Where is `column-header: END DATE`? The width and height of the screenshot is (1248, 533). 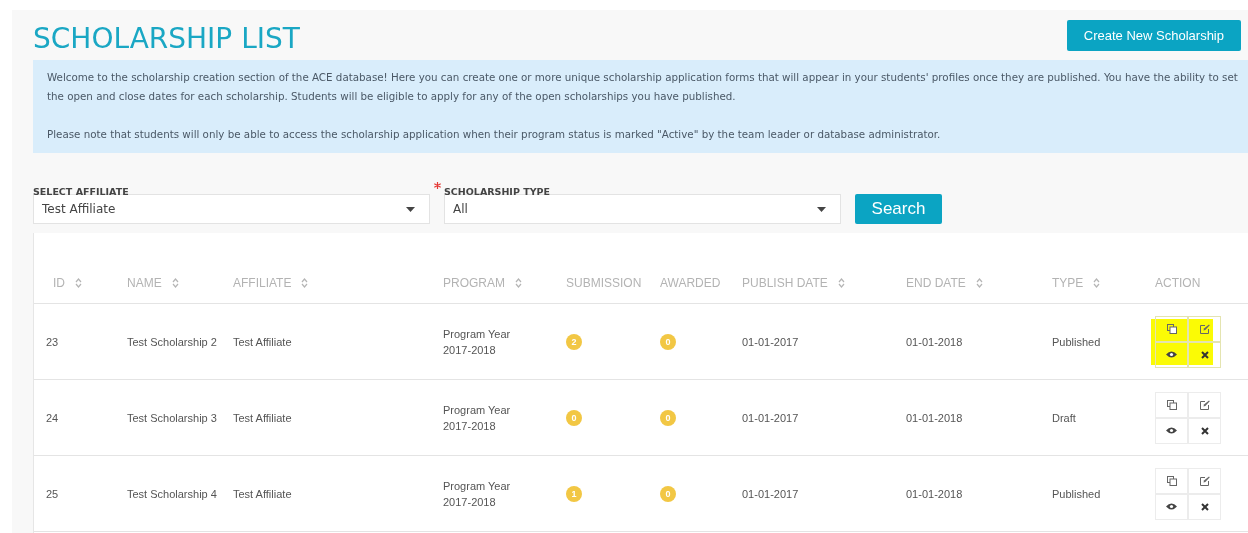
column-header: END DATE is located at coordinates (936, 283).